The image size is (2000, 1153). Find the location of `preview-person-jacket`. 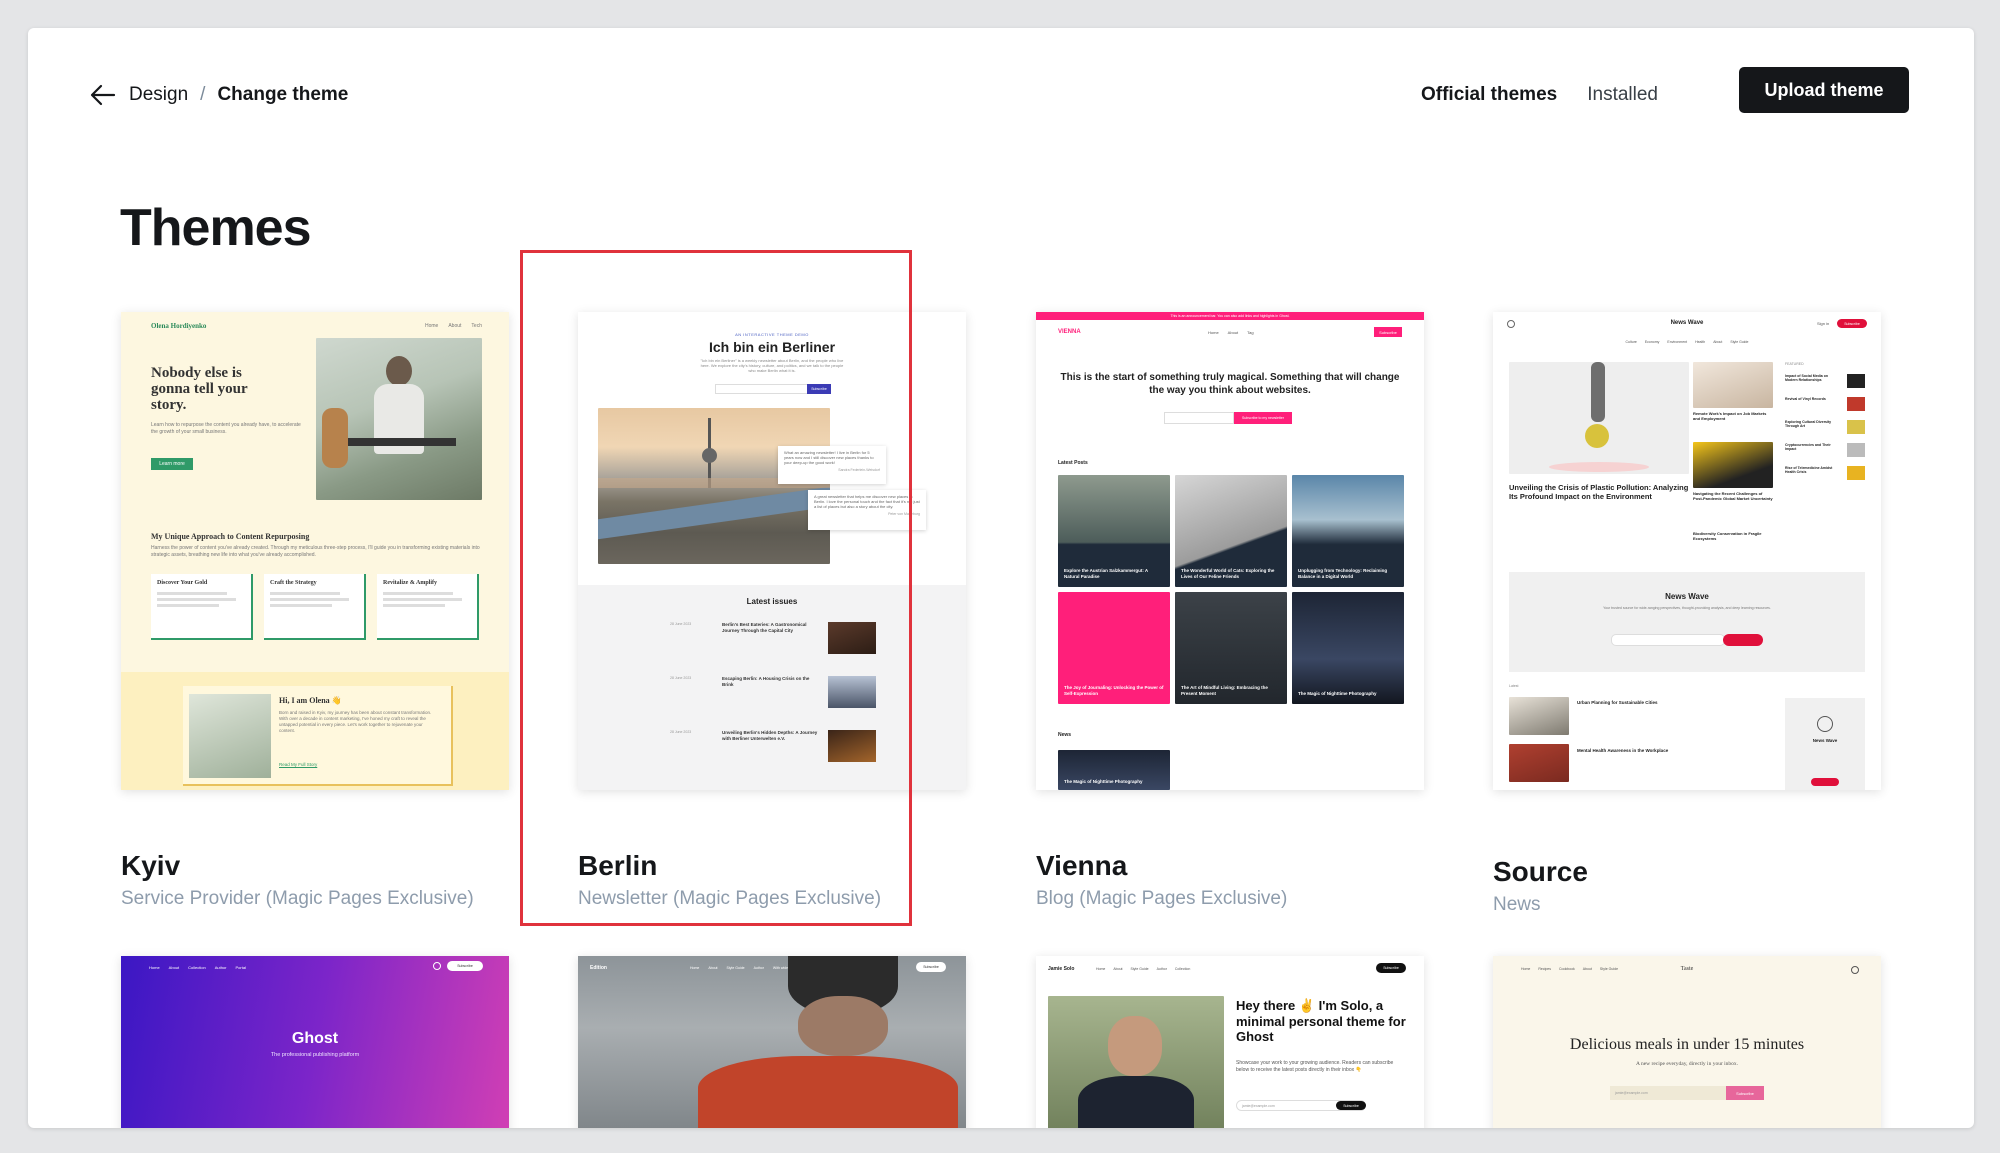

preview-person-jacket is located at coordinates (828, 1092).